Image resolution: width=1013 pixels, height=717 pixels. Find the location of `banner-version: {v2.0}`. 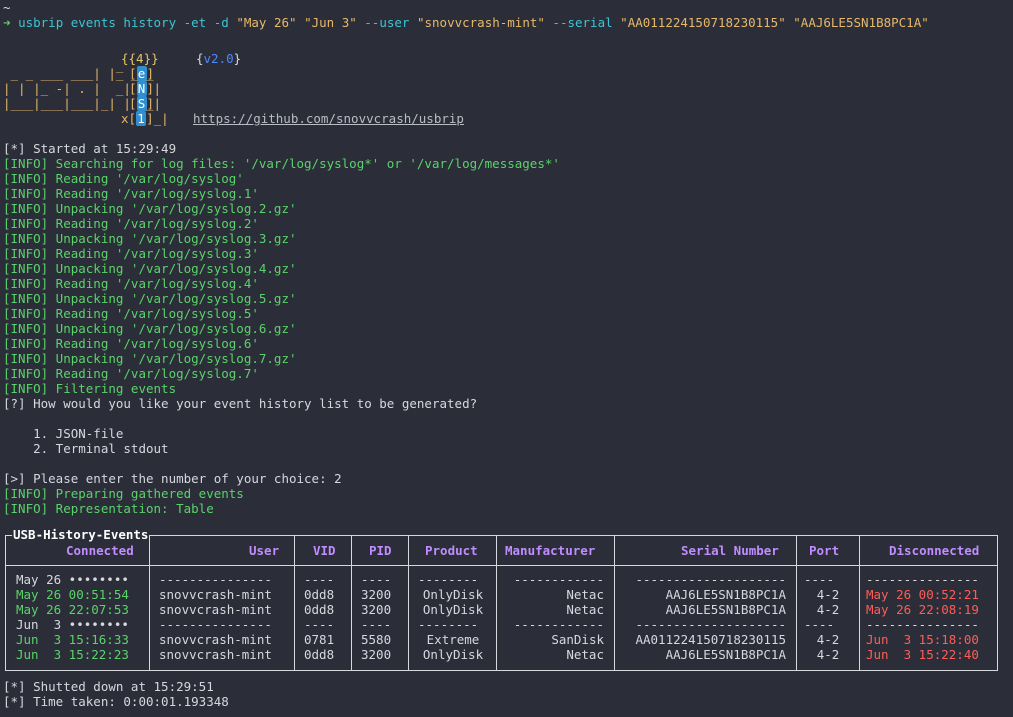

banner-version: {v2.0} is located at coordinates (218, 58).